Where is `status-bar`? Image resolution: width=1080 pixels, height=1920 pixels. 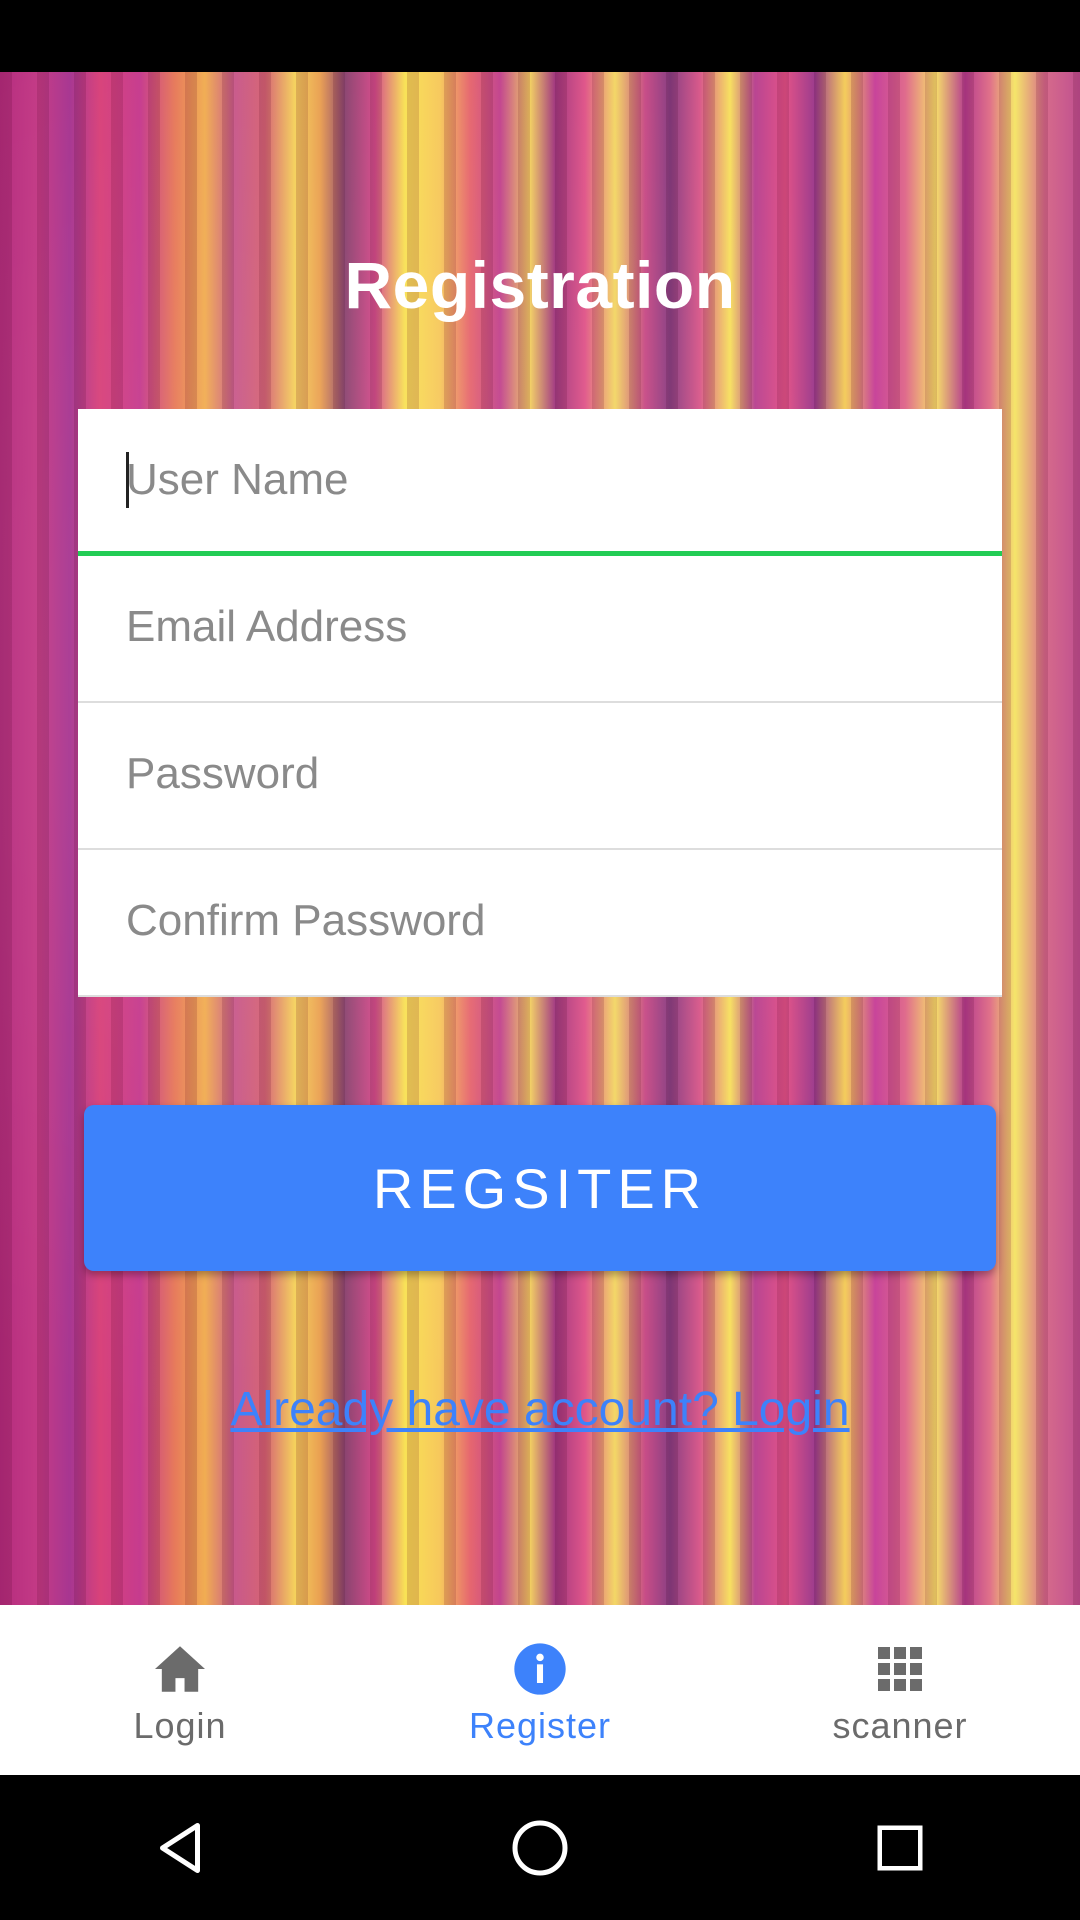
status-bar is located at coordinates (540, 36).